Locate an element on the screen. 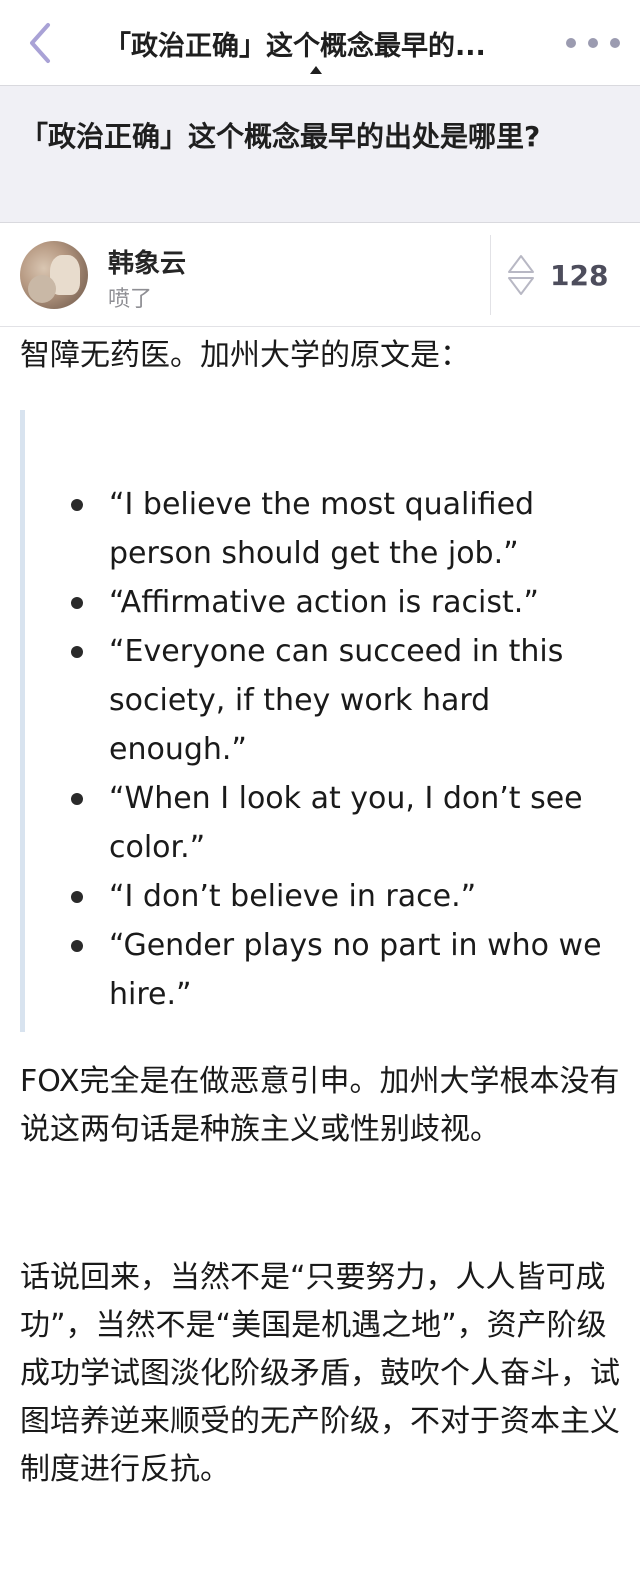 The image size is (640, 1586). list-item: “When I look at you, I don’t see color.” is located at coordinates (337, 823).